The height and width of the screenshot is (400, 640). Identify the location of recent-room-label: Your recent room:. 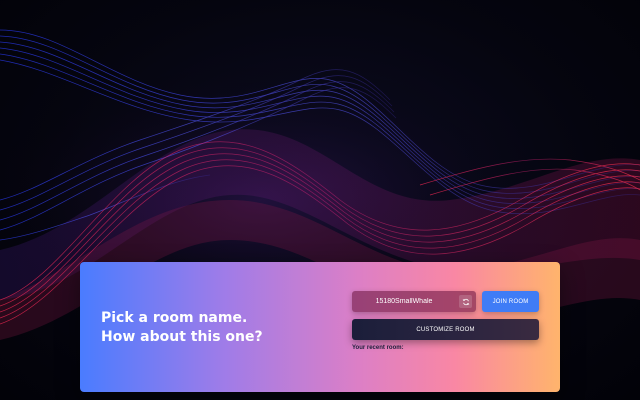
(378, 348).